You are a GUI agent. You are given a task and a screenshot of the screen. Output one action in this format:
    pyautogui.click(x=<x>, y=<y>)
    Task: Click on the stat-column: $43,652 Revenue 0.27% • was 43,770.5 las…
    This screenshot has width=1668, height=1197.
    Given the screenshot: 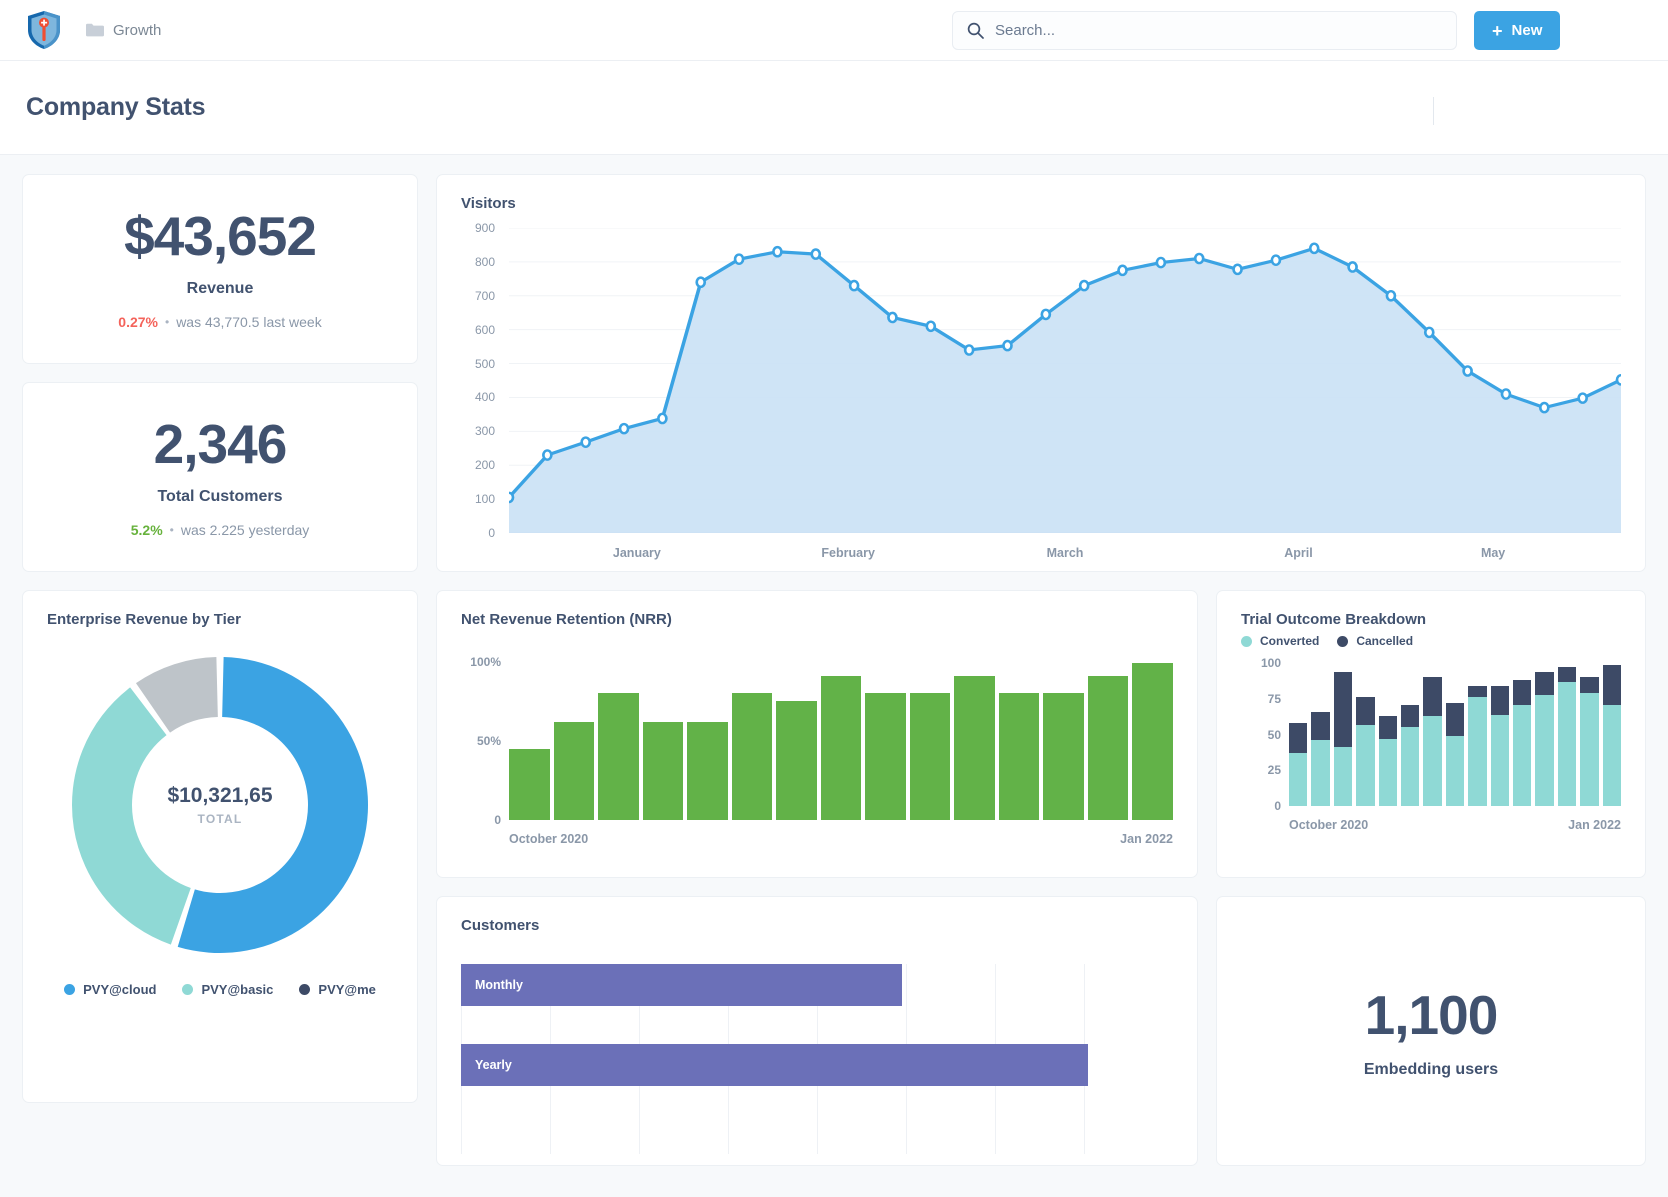 What is the action you would take?
    pyautogui.click(x=220, y=373)
    